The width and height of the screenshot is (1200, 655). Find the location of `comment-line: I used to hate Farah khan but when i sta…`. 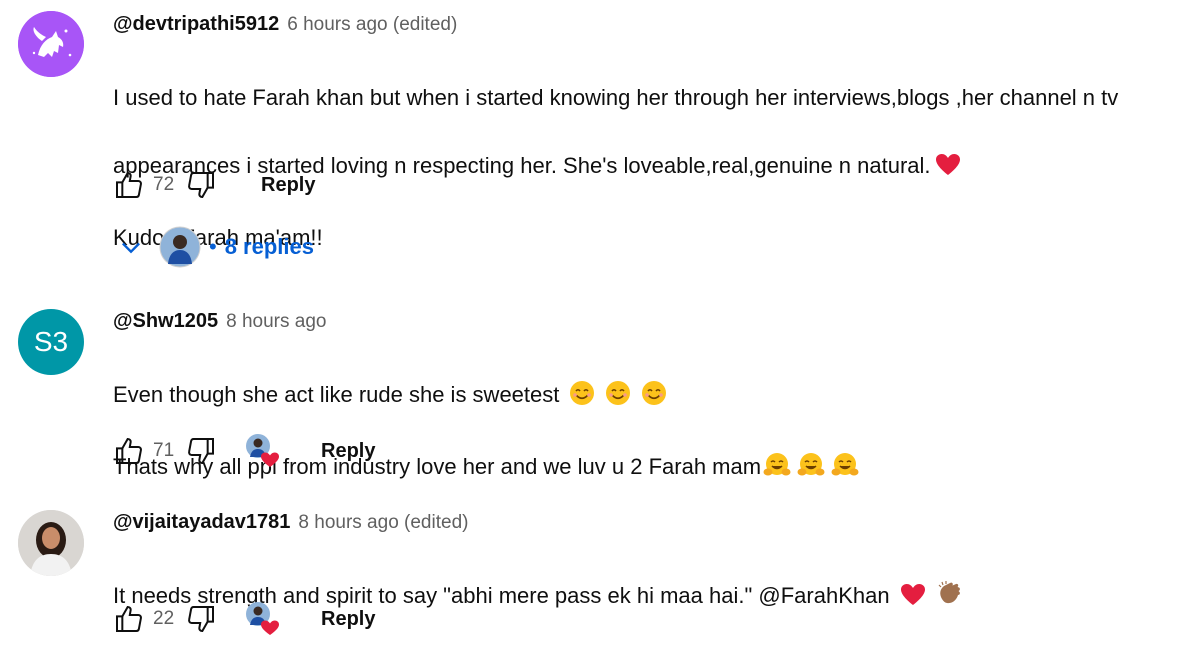

comment-line: I used to hate Farah khan but when i sta… is located at coordinates (616, 97).